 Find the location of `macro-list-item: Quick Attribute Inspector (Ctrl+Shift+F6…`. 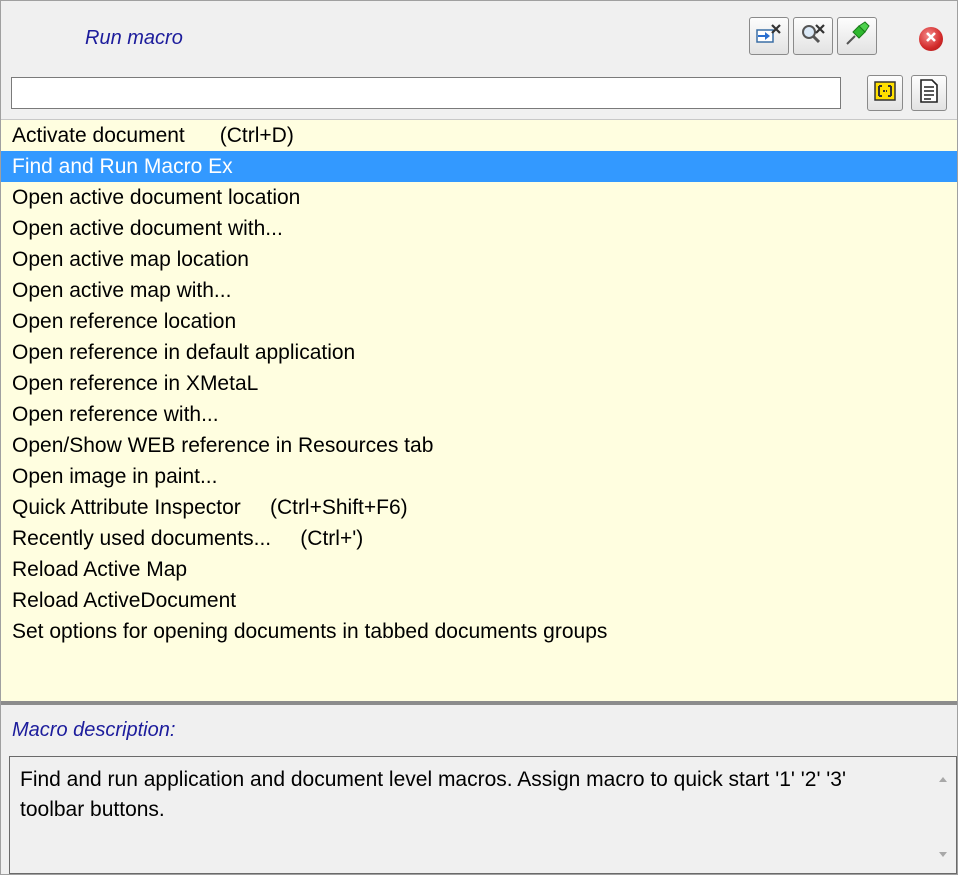

macro-list-item: Quick Attribute Inspector (Ctrl+Shift+F6… is located at coordinates (479, 507).